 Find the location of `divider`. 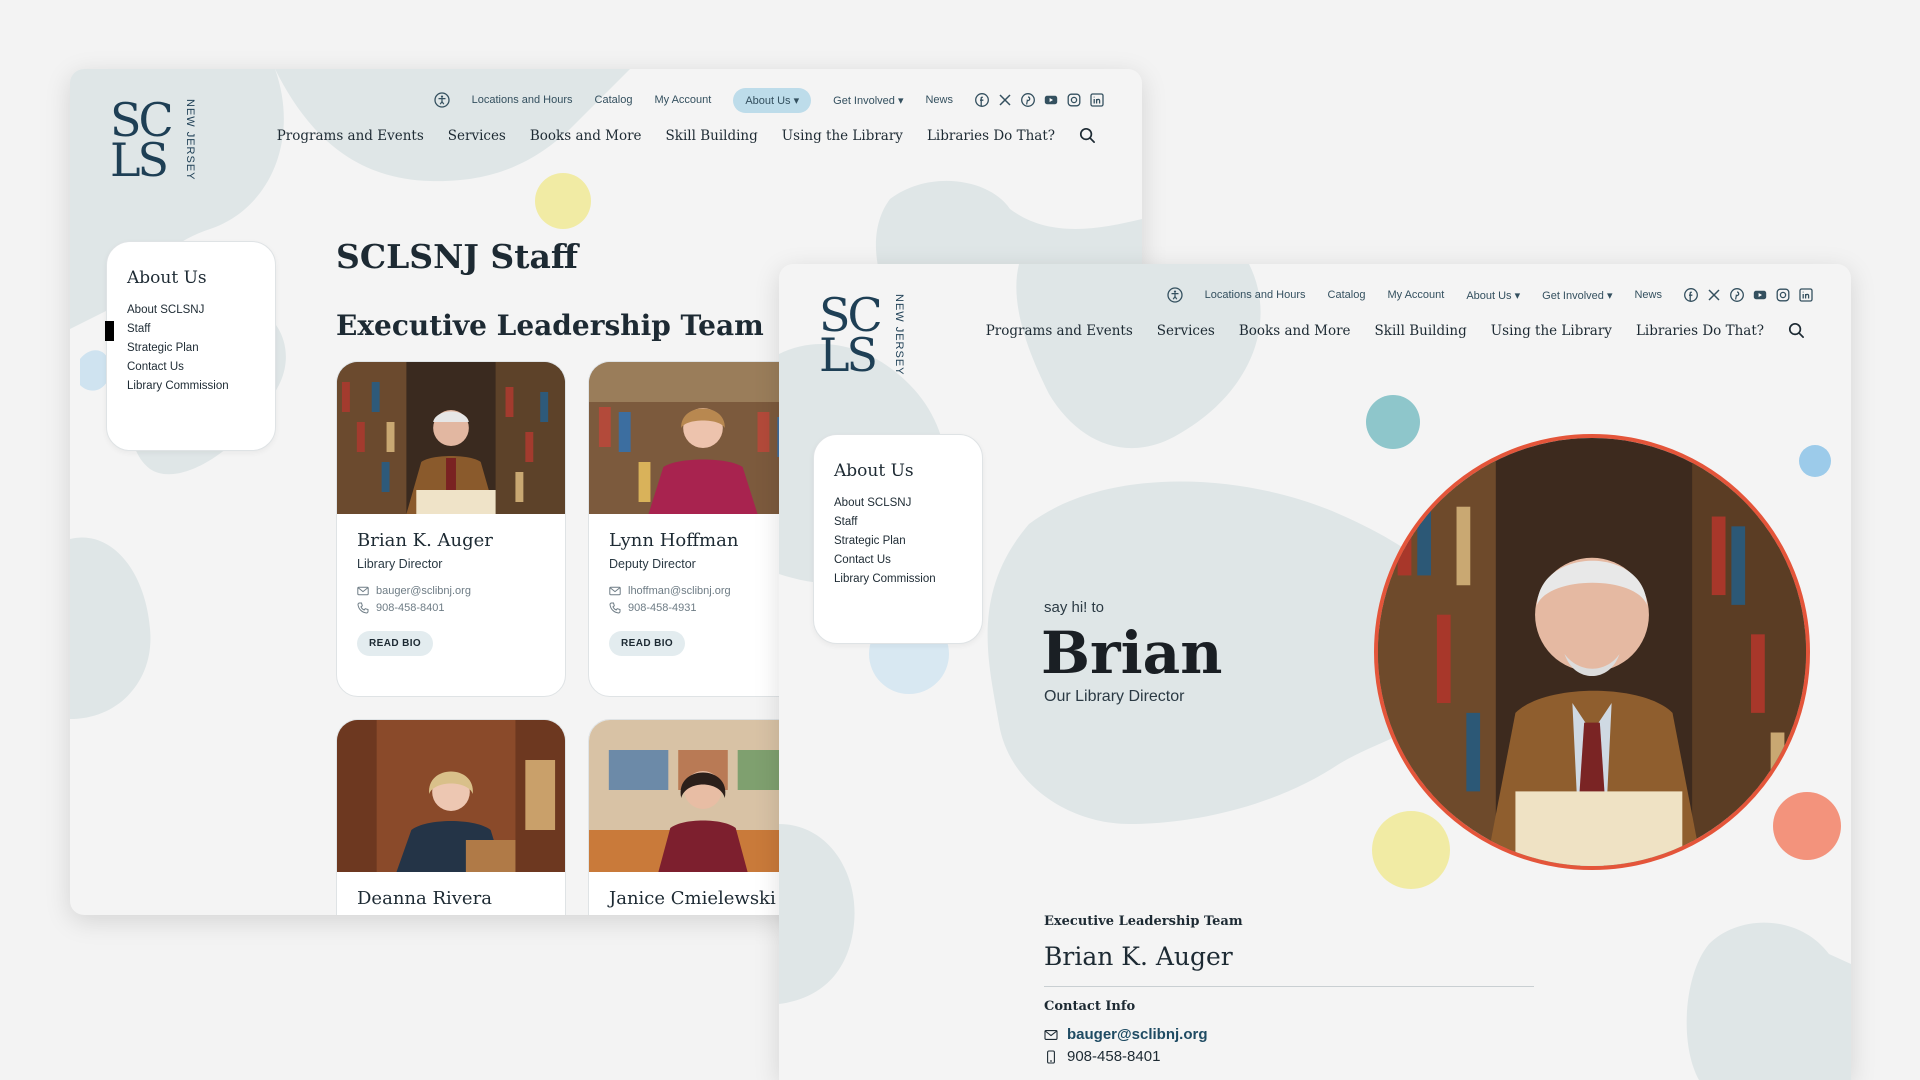

divider is located at coordinates (1289, 986).